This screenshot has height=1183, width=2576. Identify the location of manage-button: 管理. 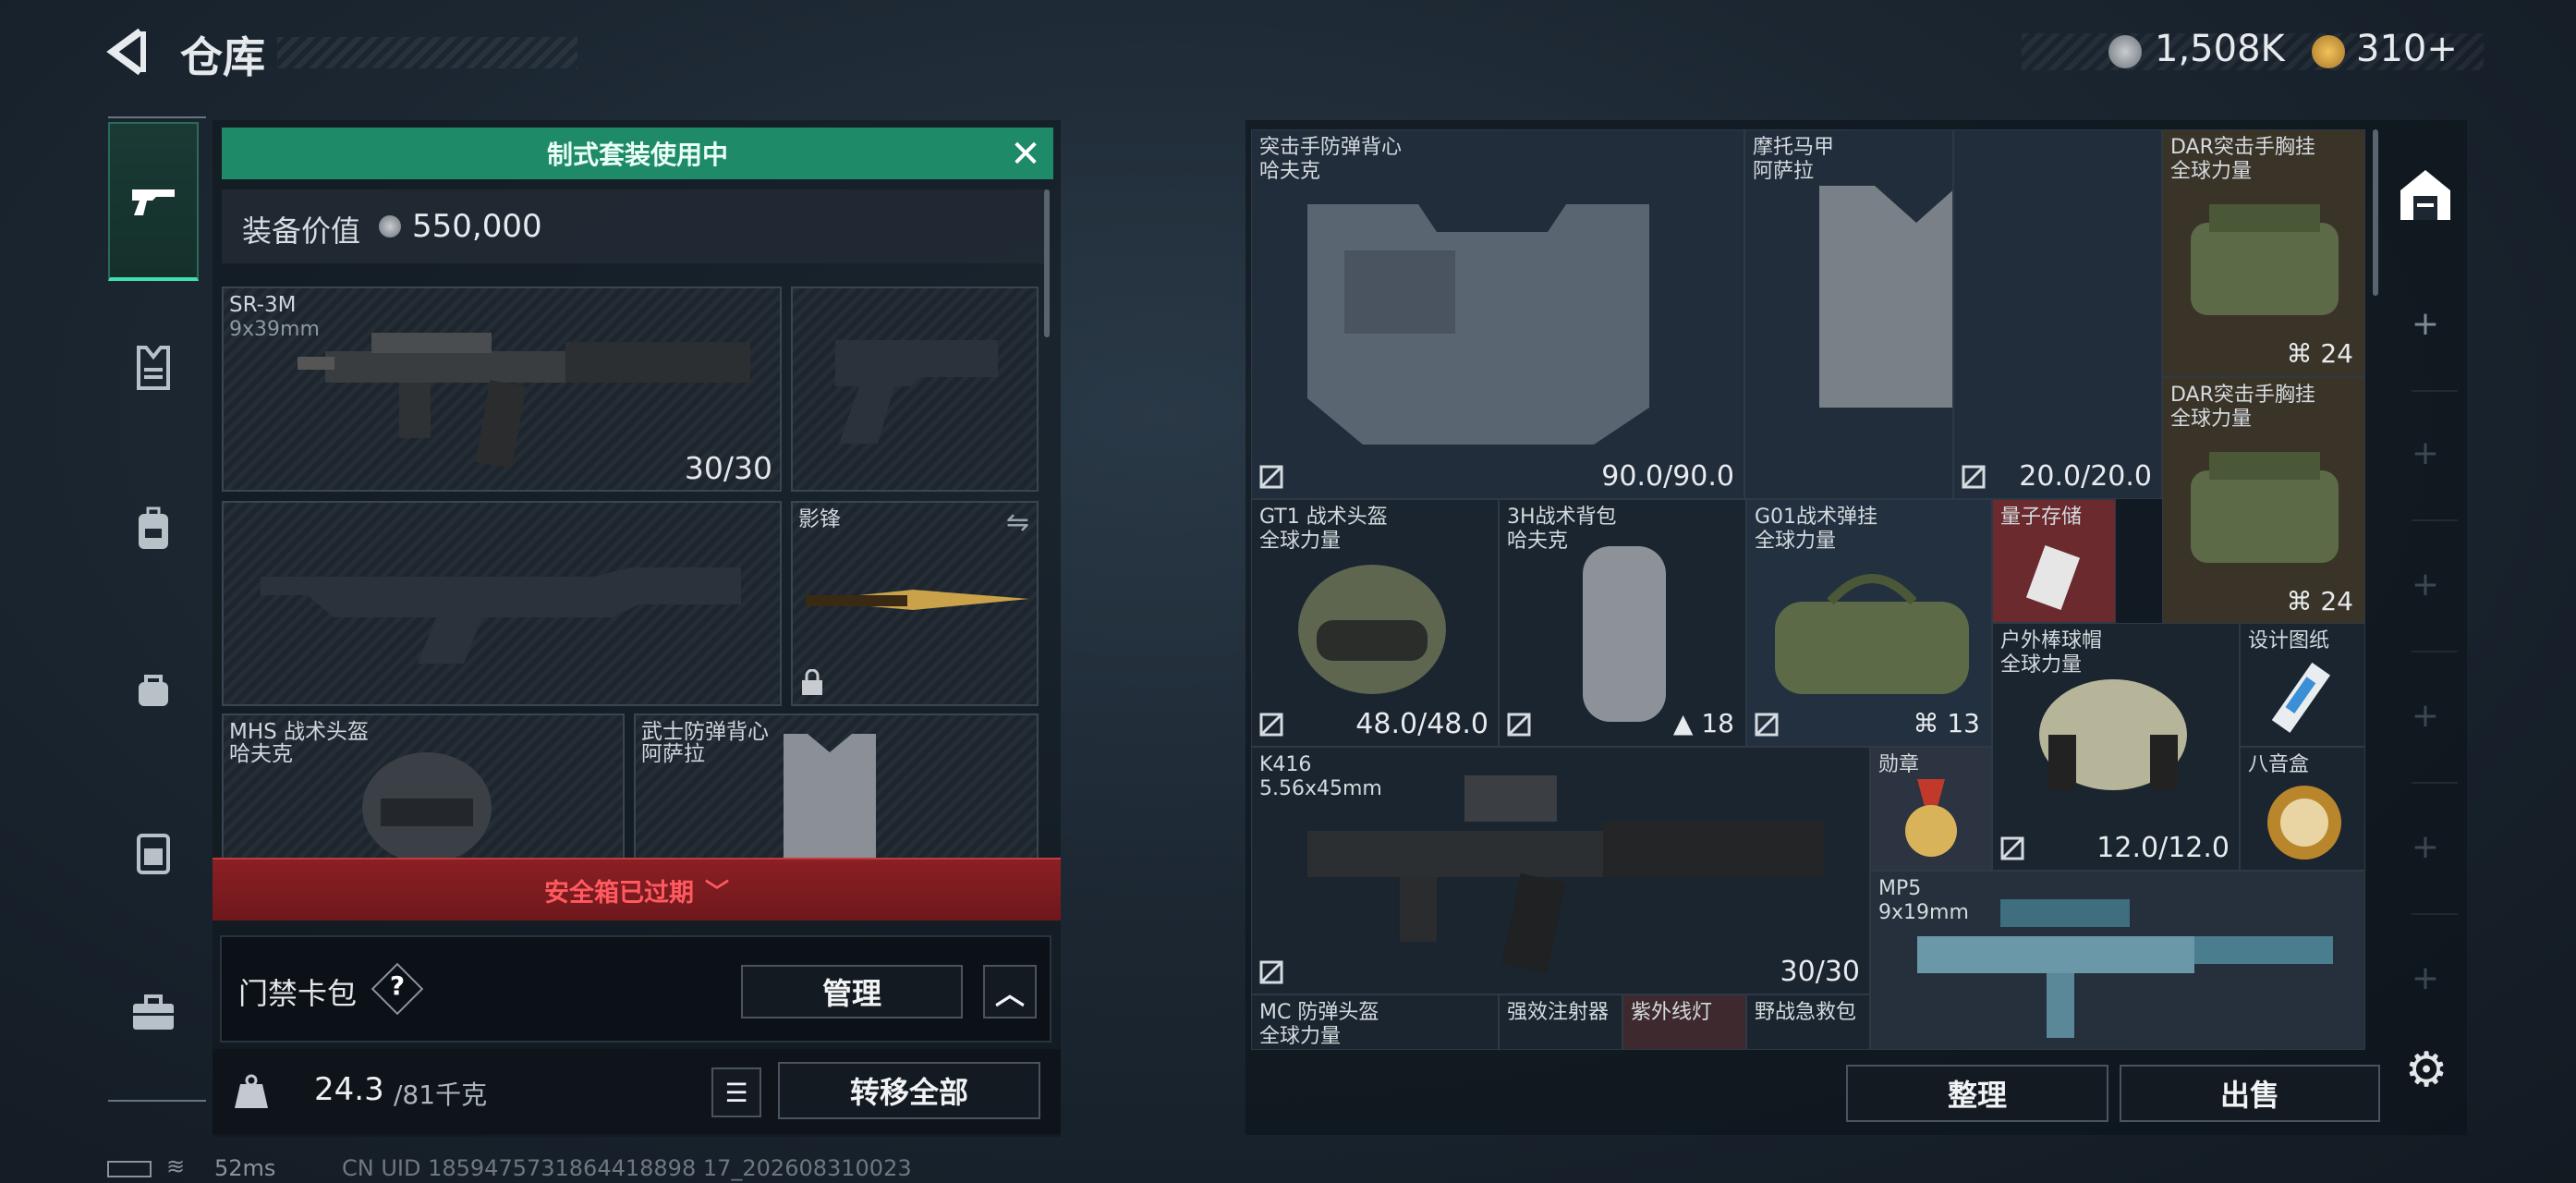
(852, 991).